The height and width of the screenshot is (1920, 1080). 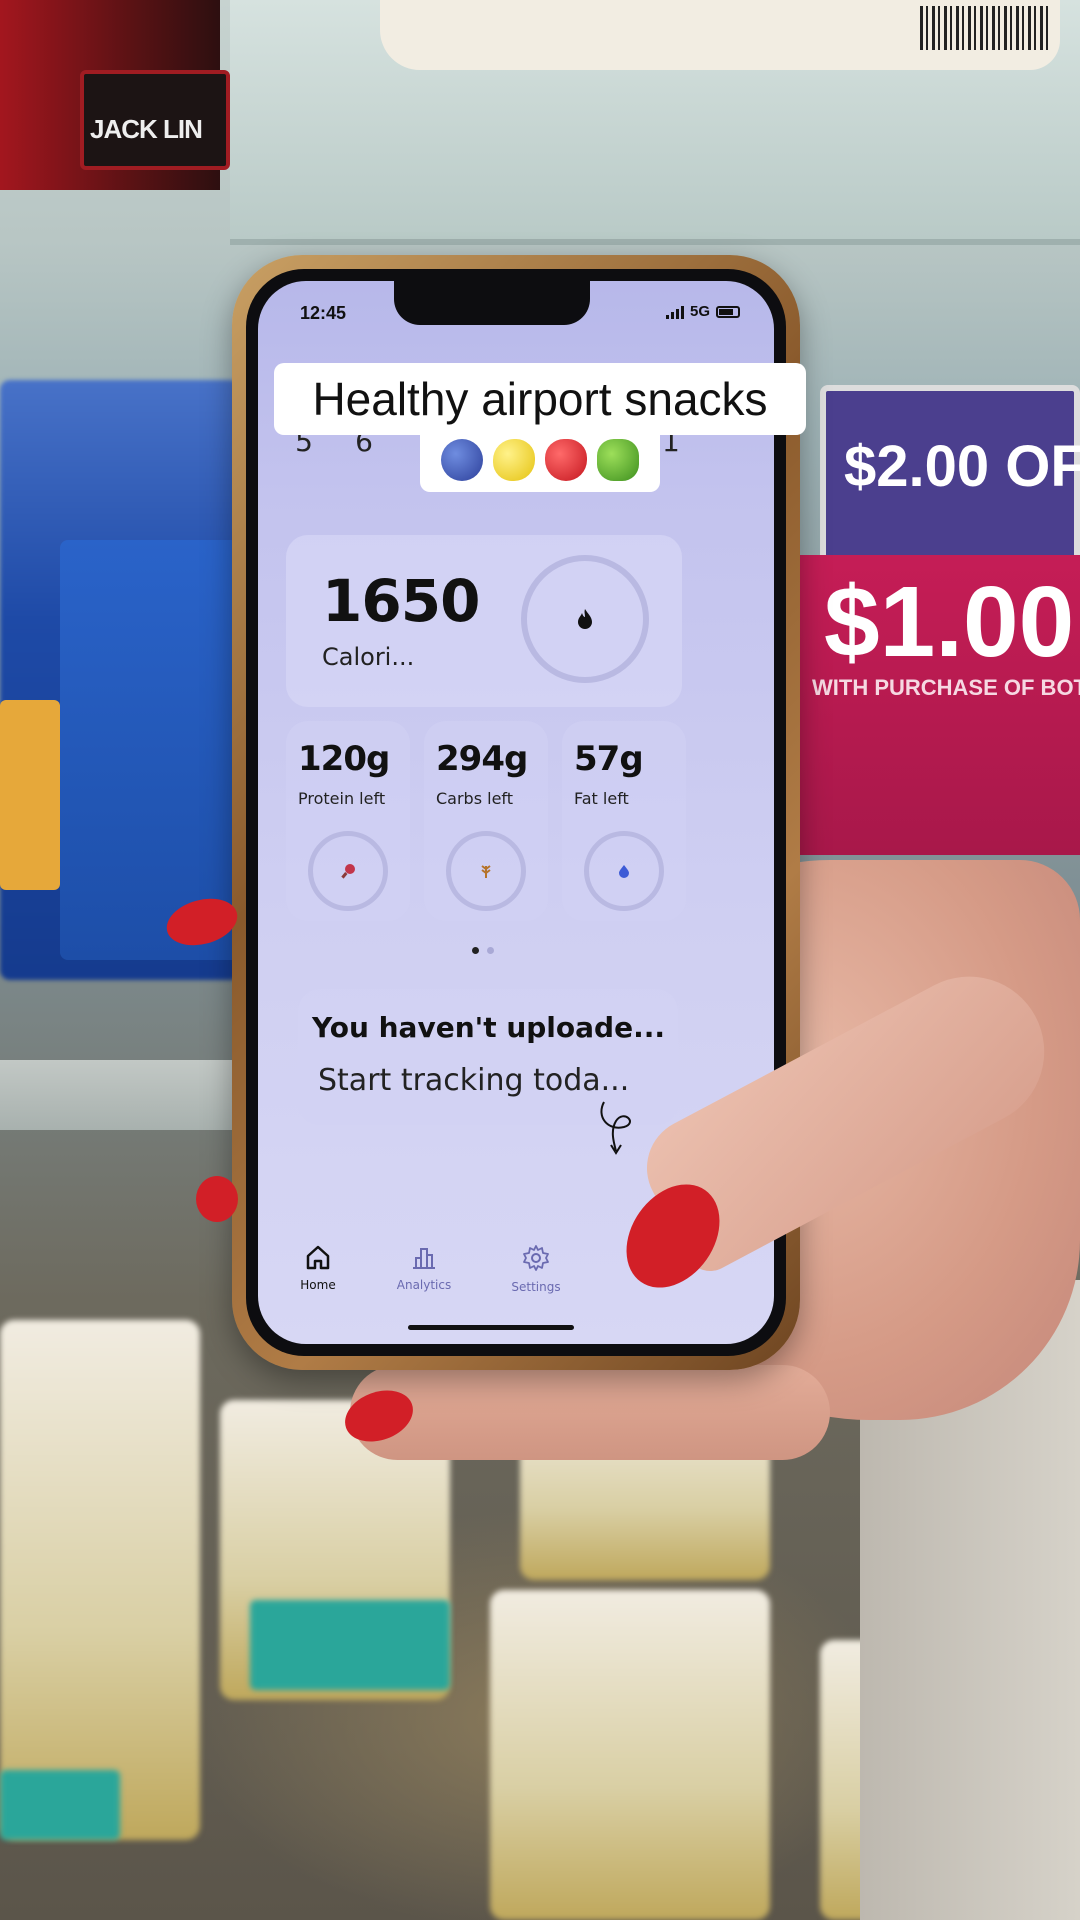 What do you see at coordinates (217, 1199) in the screenshot?
I see `fingernail` at bounding box center [217, 1199].